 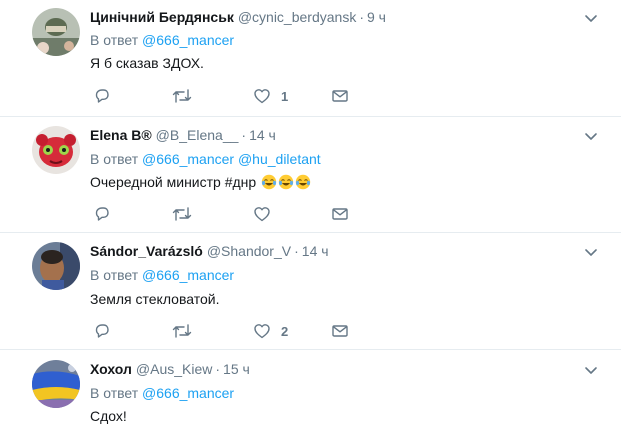 I want to click on tweet-header: Elena B® @B_Elena__ · 14 ч, so click(x=183, y=135).